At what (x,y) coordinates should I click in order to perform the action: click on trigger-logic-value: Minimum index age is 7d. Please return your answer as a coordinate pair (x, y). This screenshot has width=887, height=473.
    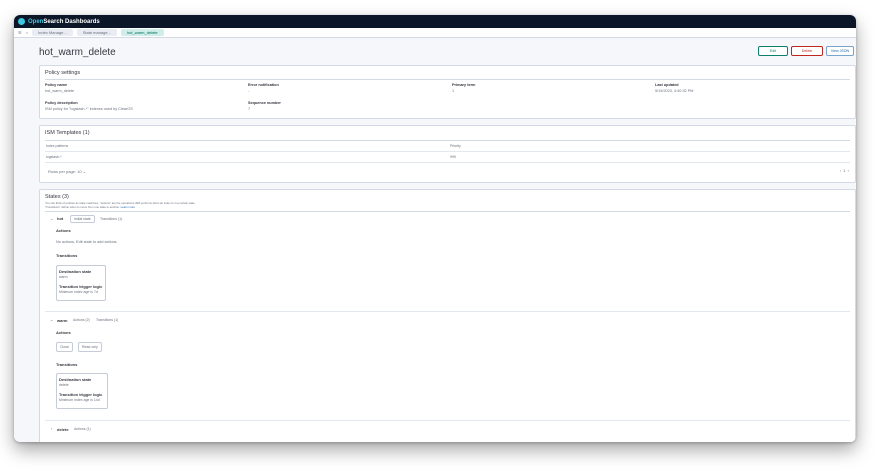
    Looking at the image, I should click on (78, 292).